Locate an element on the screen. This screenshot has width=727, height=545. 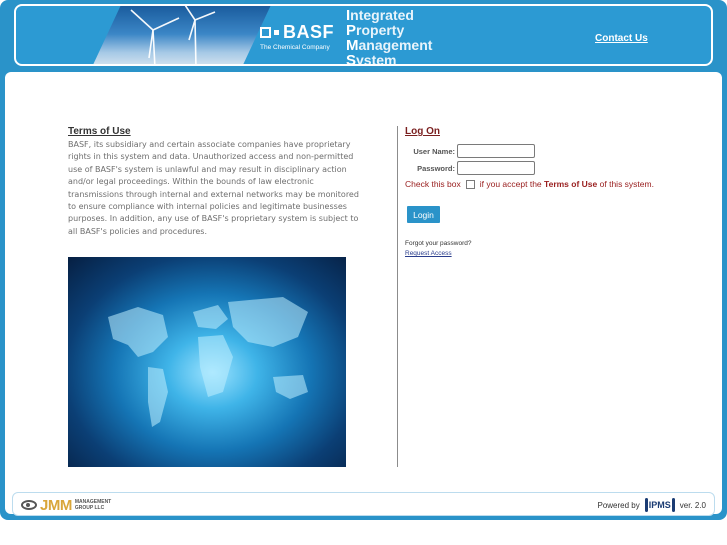
column-divider is located at coordinates (397, 296).